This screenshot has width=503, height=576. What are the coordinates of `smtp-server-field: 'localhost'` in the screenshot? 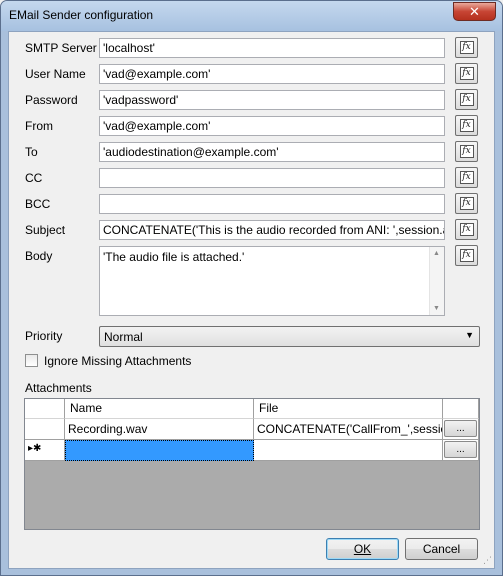 It's located at (272, 48).